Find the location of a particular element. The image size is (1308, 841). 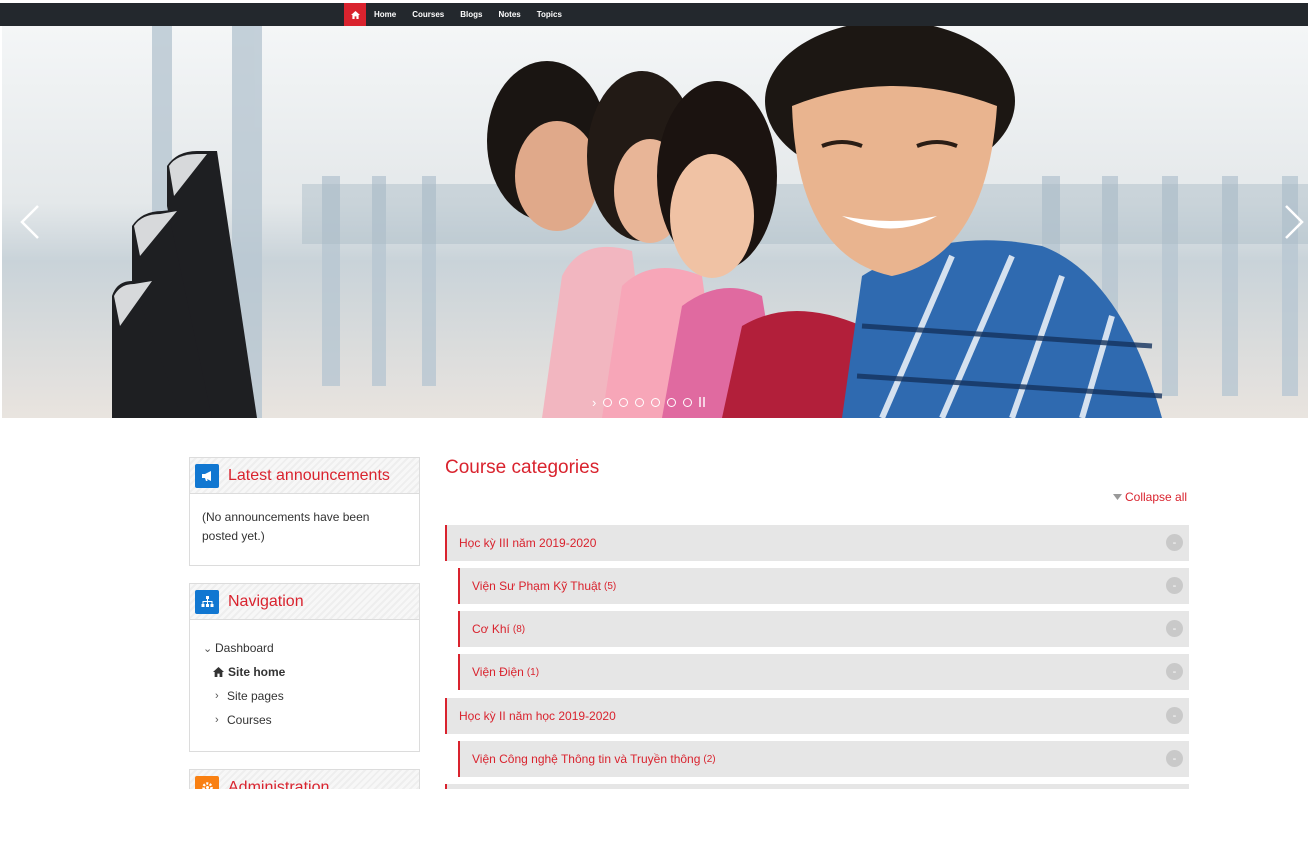

top-navbar: Home Courses Blogs Notes Topics is located at coordinates (654, 13).